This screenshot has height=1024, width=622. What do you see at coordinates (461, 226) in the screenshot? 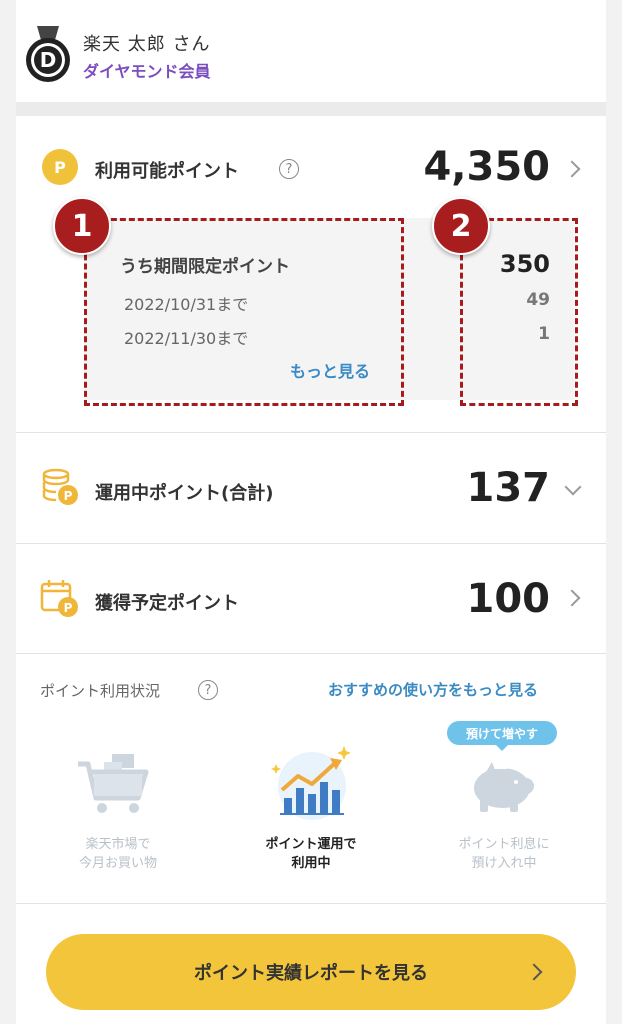
I see `annotation-marker-2: 2` at bounding box center [461, 226].